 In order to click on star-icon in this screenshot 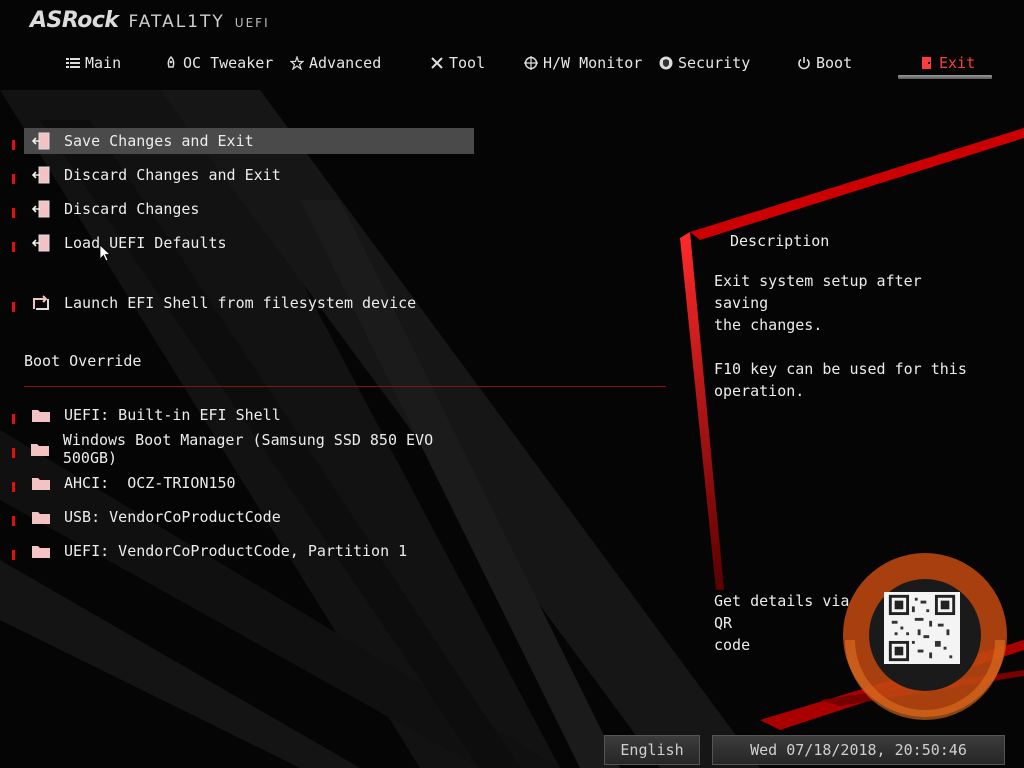, I will do `click(297, 63)`.